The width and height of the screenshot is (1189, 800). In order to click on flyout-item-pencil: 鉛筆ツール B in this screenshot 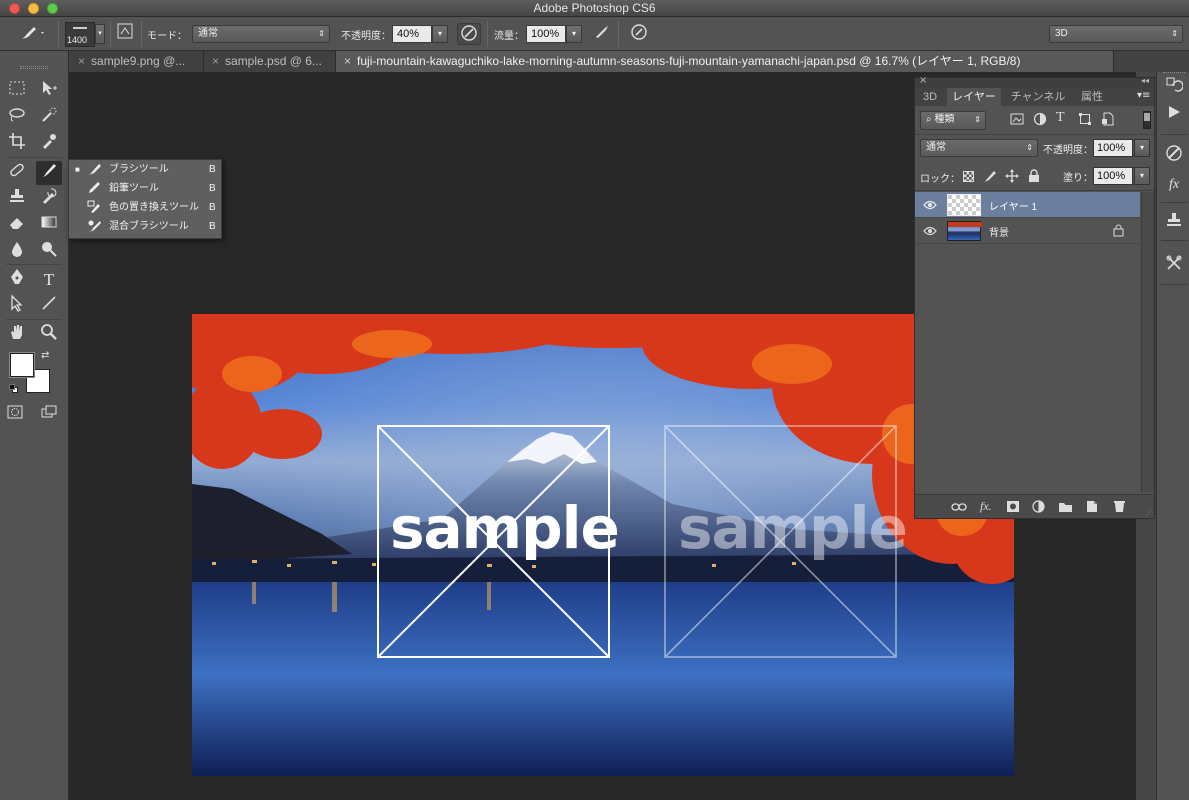, I will do `click(145, 188)`.